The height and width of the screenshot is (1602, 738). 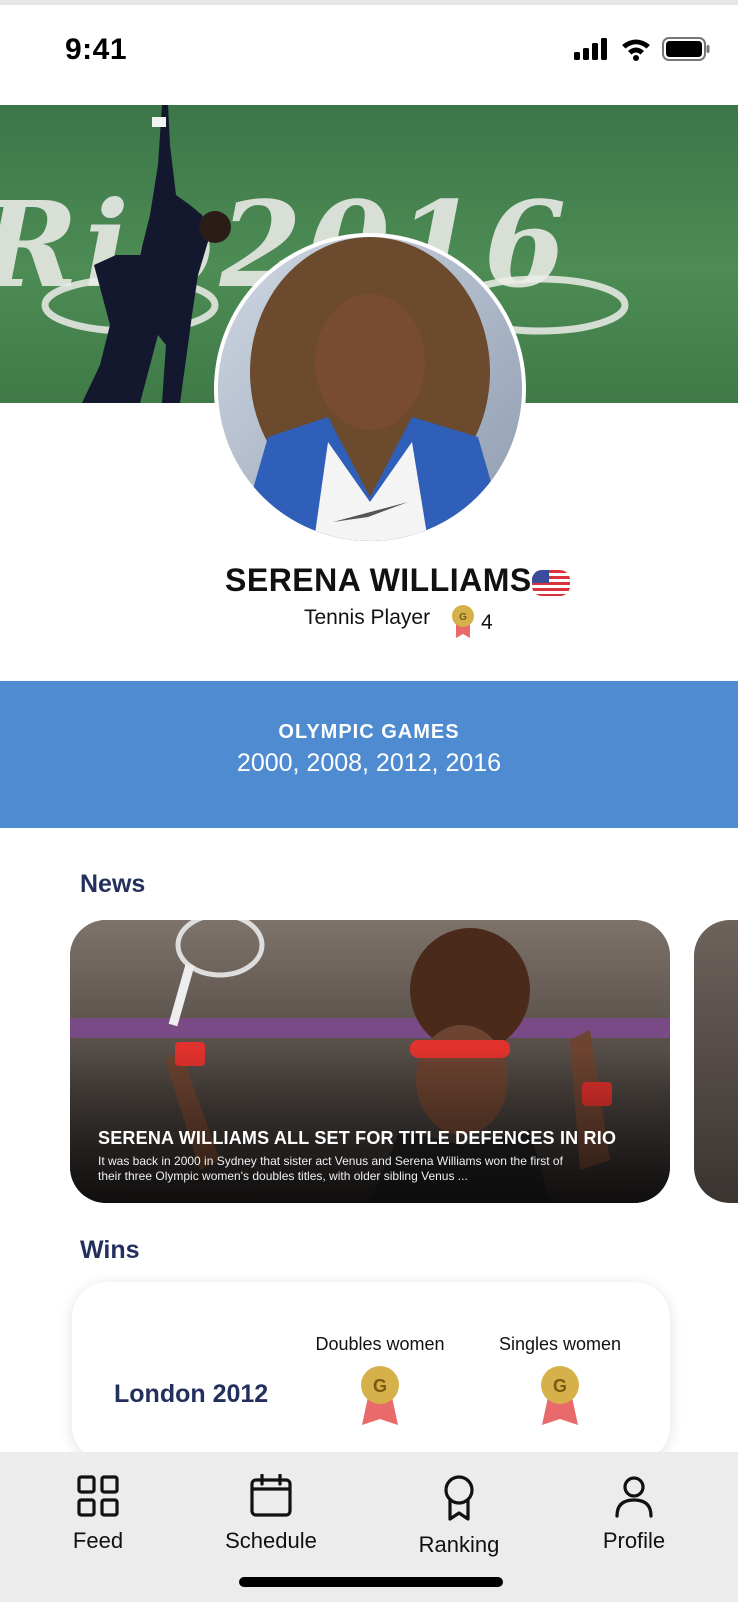 I want to click on wins-column-doubles: Doubles women G, so click(x=380, y=1380).